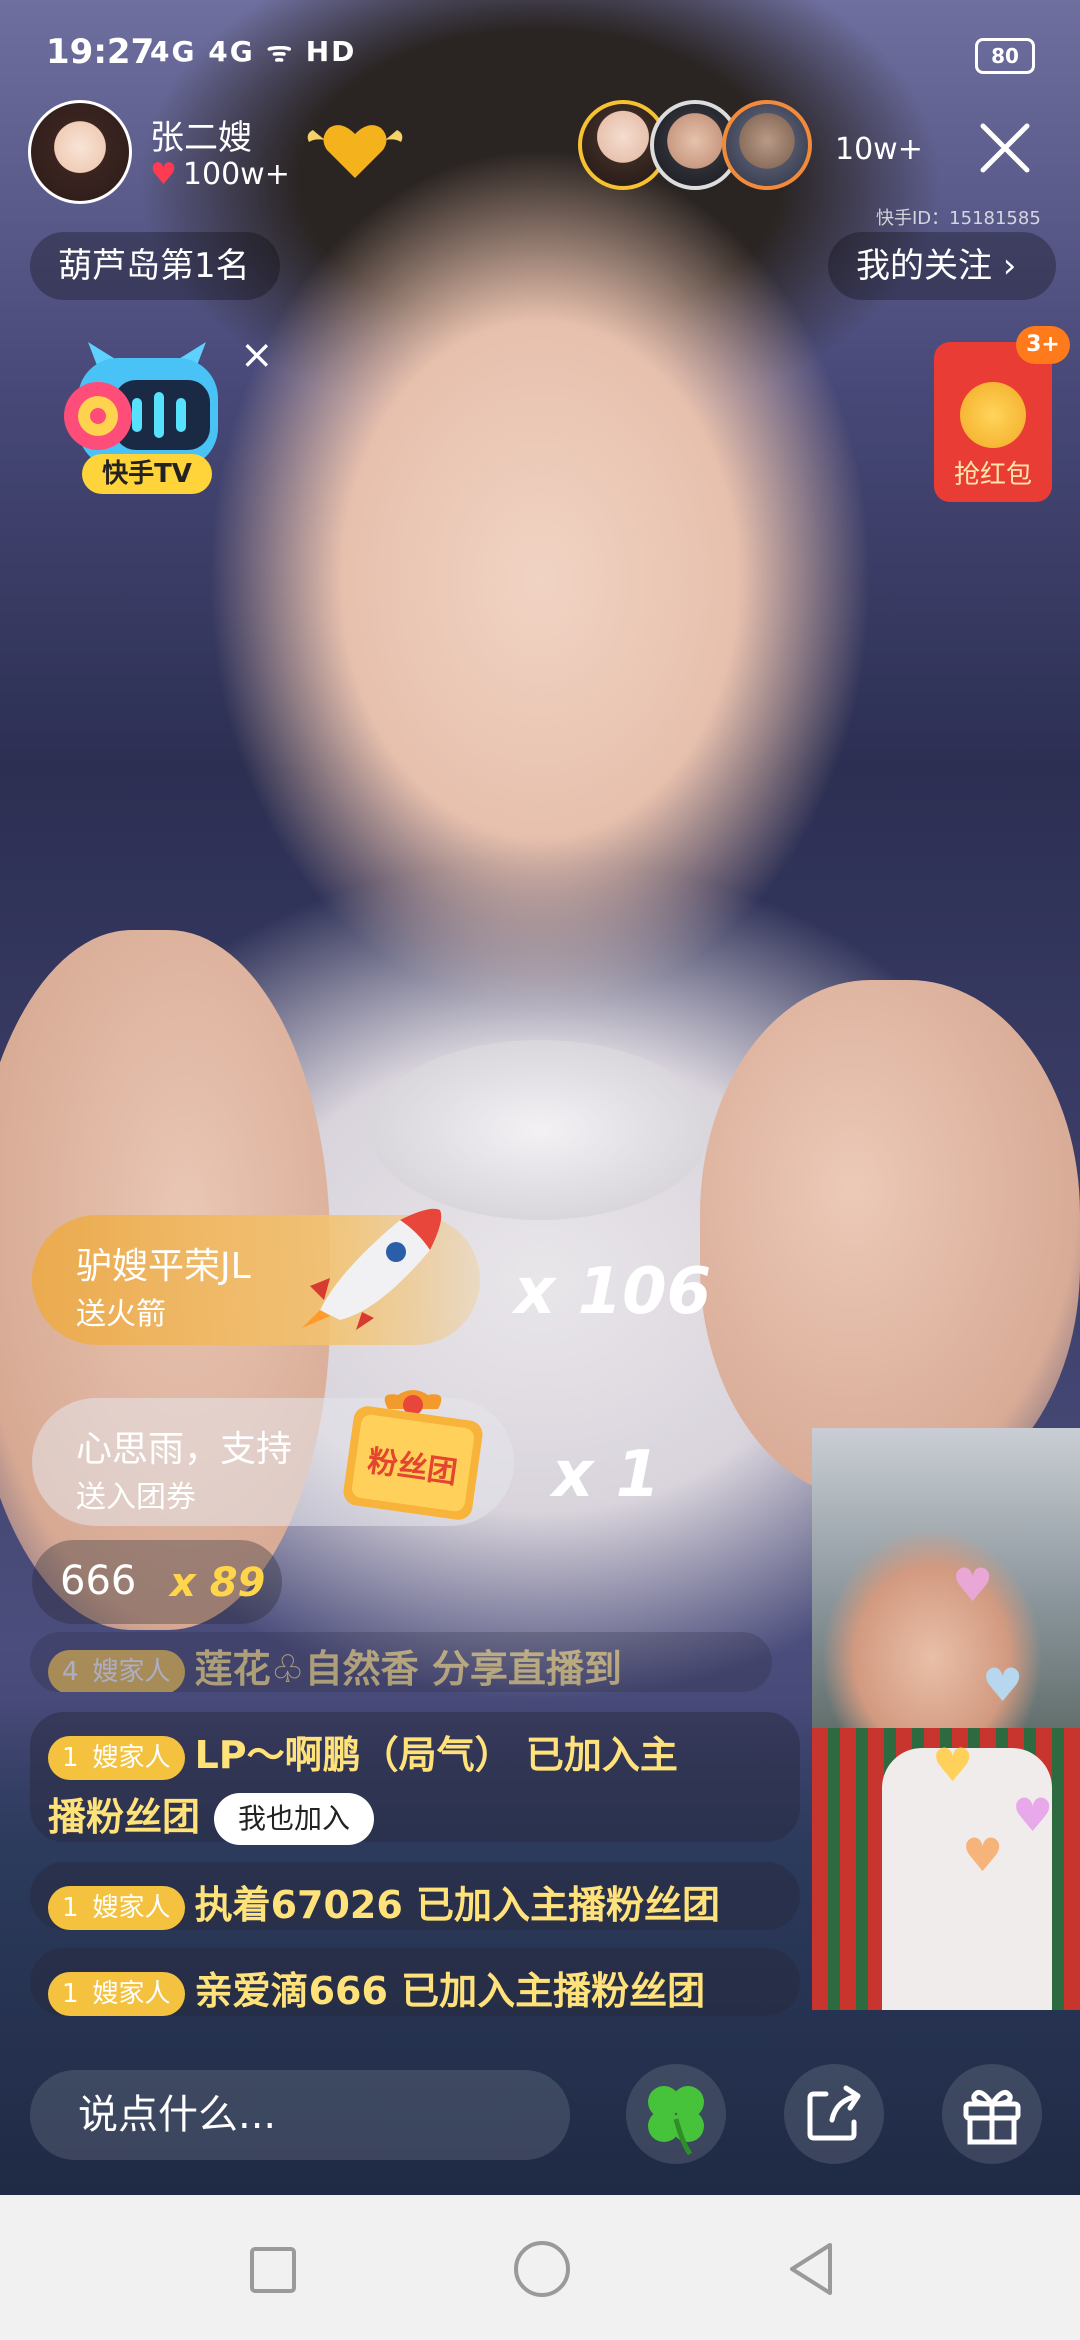  I want to click on viewer-count: 10w+, so click(879, 149).